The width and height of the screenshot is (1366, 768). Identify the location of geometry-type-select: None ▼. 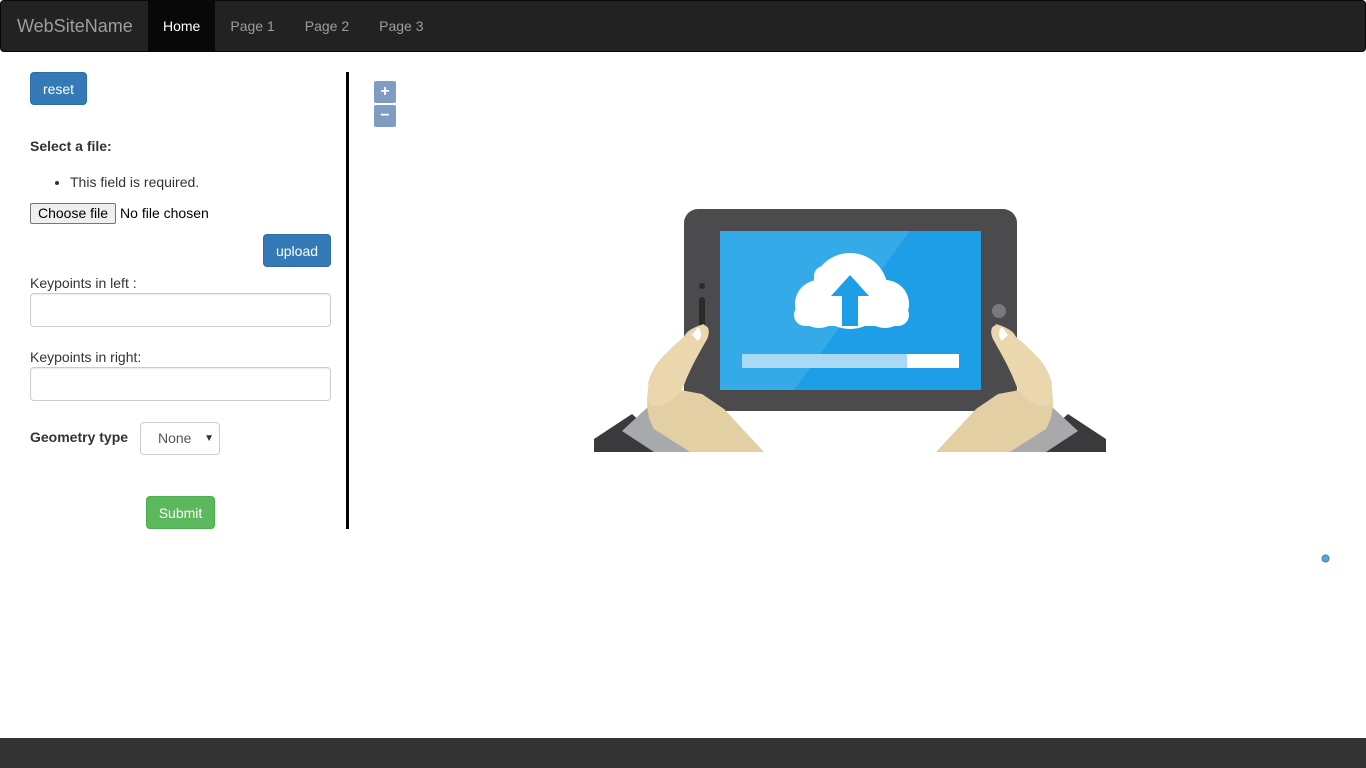
(180, 438).